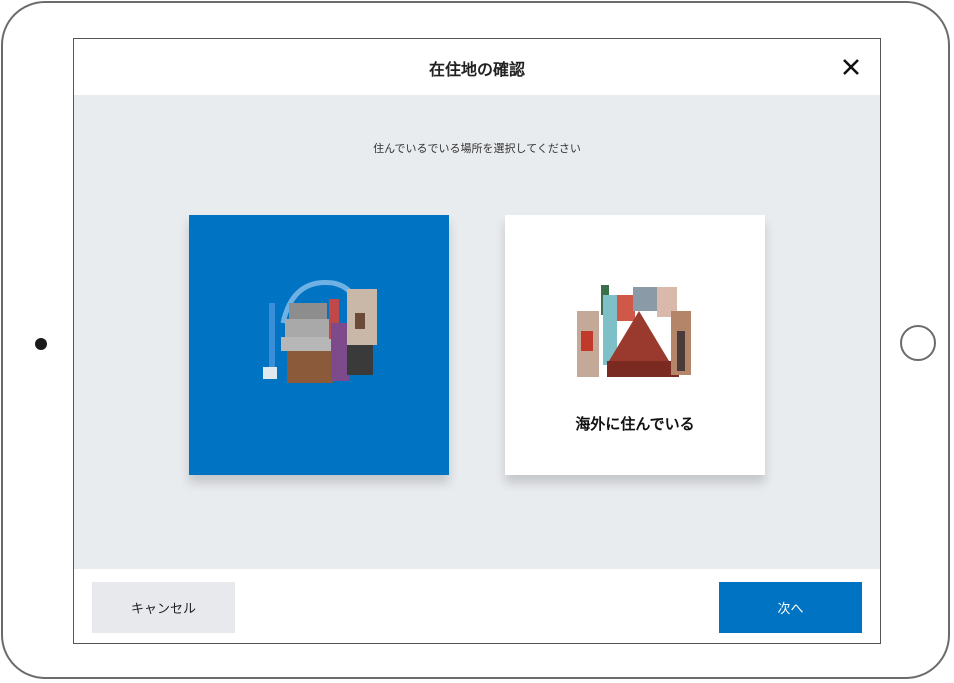  I want to click on camera-dot, so click(41, 344).